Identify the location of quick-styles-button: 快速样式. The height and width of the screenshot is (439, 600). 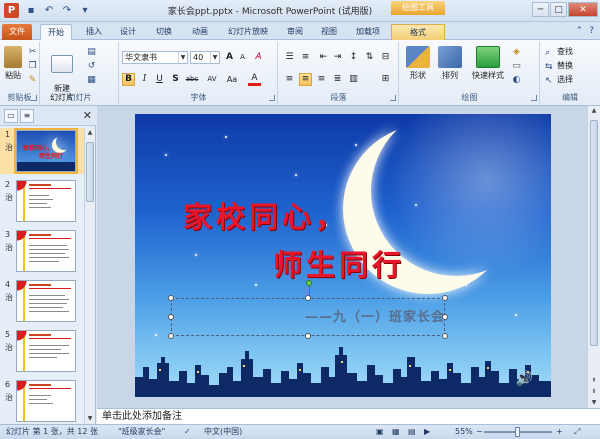
(488, 63).